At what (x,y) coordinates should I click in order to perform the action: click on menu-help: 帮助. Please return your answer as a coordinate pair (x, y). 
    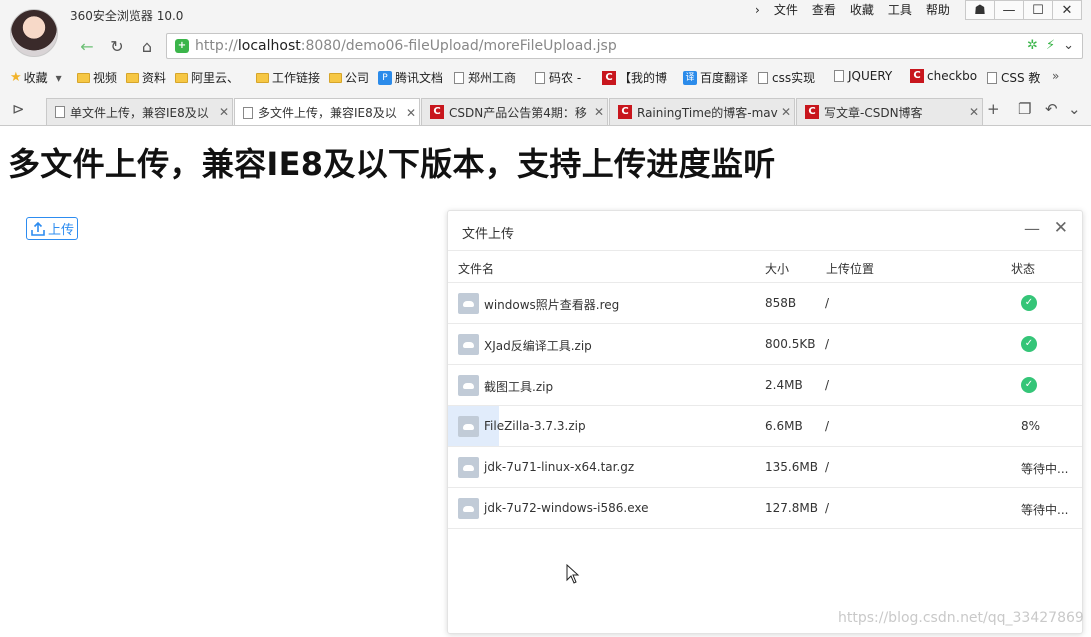
    Looking at the image, I should click on (938, 10).